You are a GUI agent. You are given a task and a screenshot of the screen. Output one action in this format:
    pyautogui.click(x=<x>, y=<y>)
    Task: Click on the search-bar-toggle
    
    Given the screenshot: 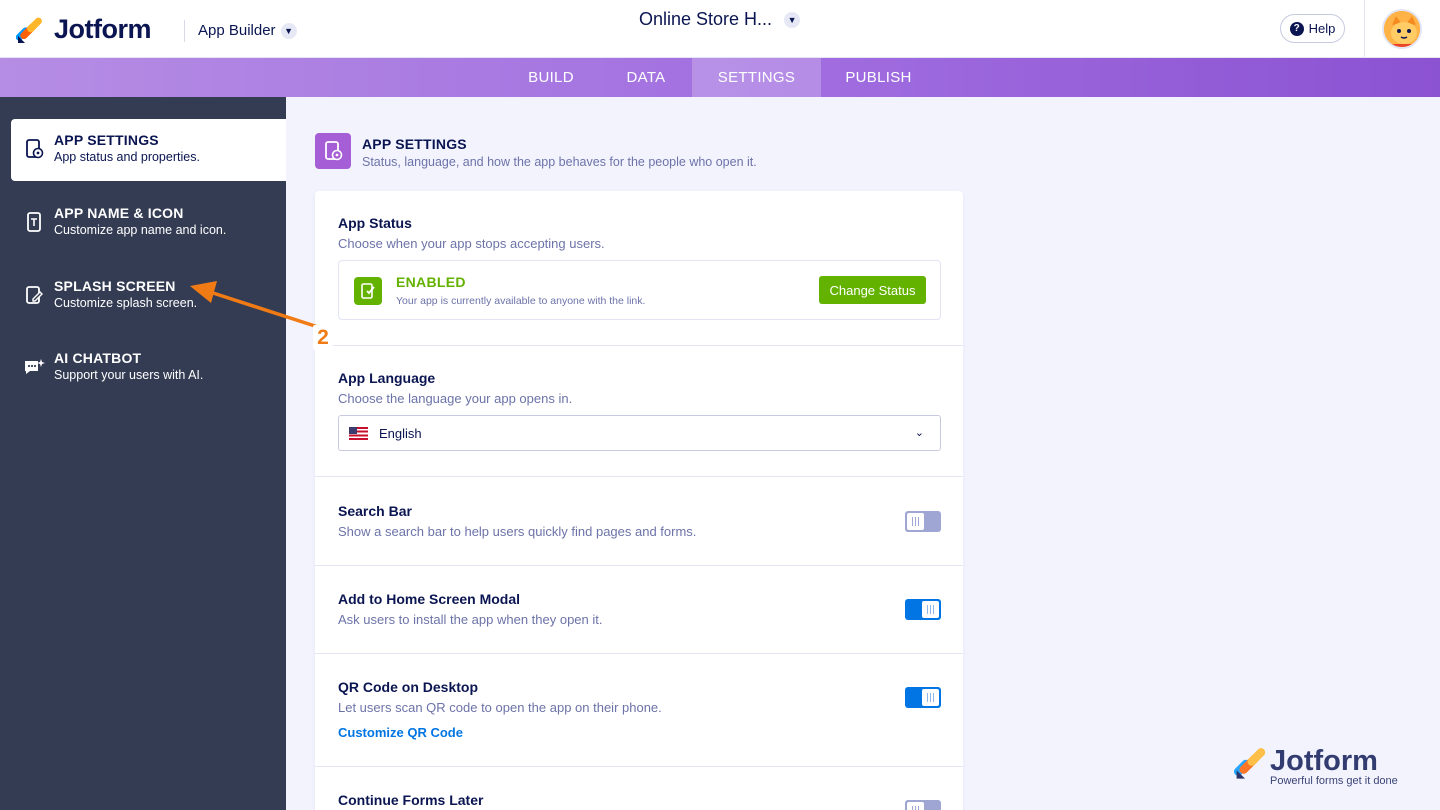 What is the action you would take?
    pyautogui.click(x=923, y=521)
    